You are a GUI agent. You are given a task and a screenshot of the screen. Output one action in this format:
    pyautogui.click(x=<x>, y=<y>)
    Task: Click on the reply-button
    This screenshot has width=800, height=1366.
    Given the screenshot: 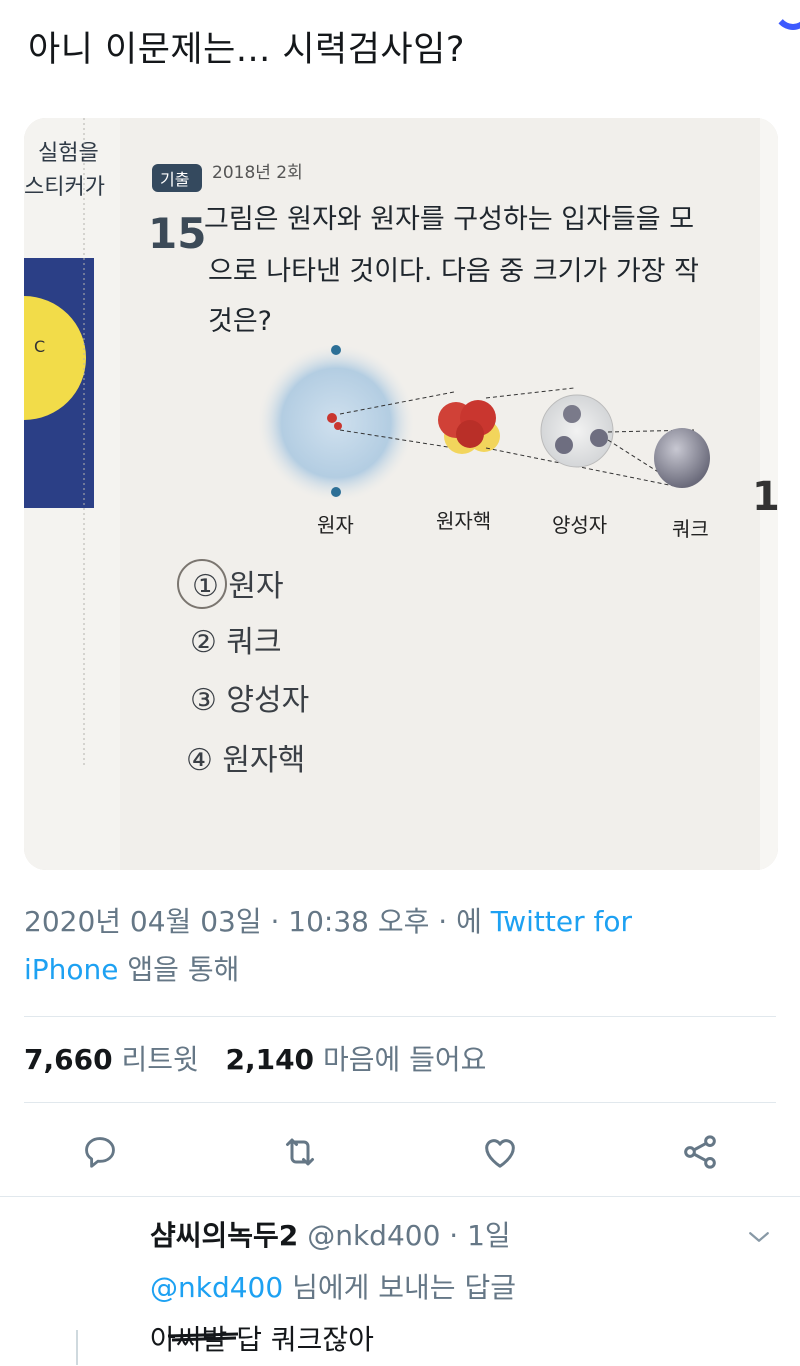 What is the action you would take?
    pyautogui.click(x=100, y=1152)
    